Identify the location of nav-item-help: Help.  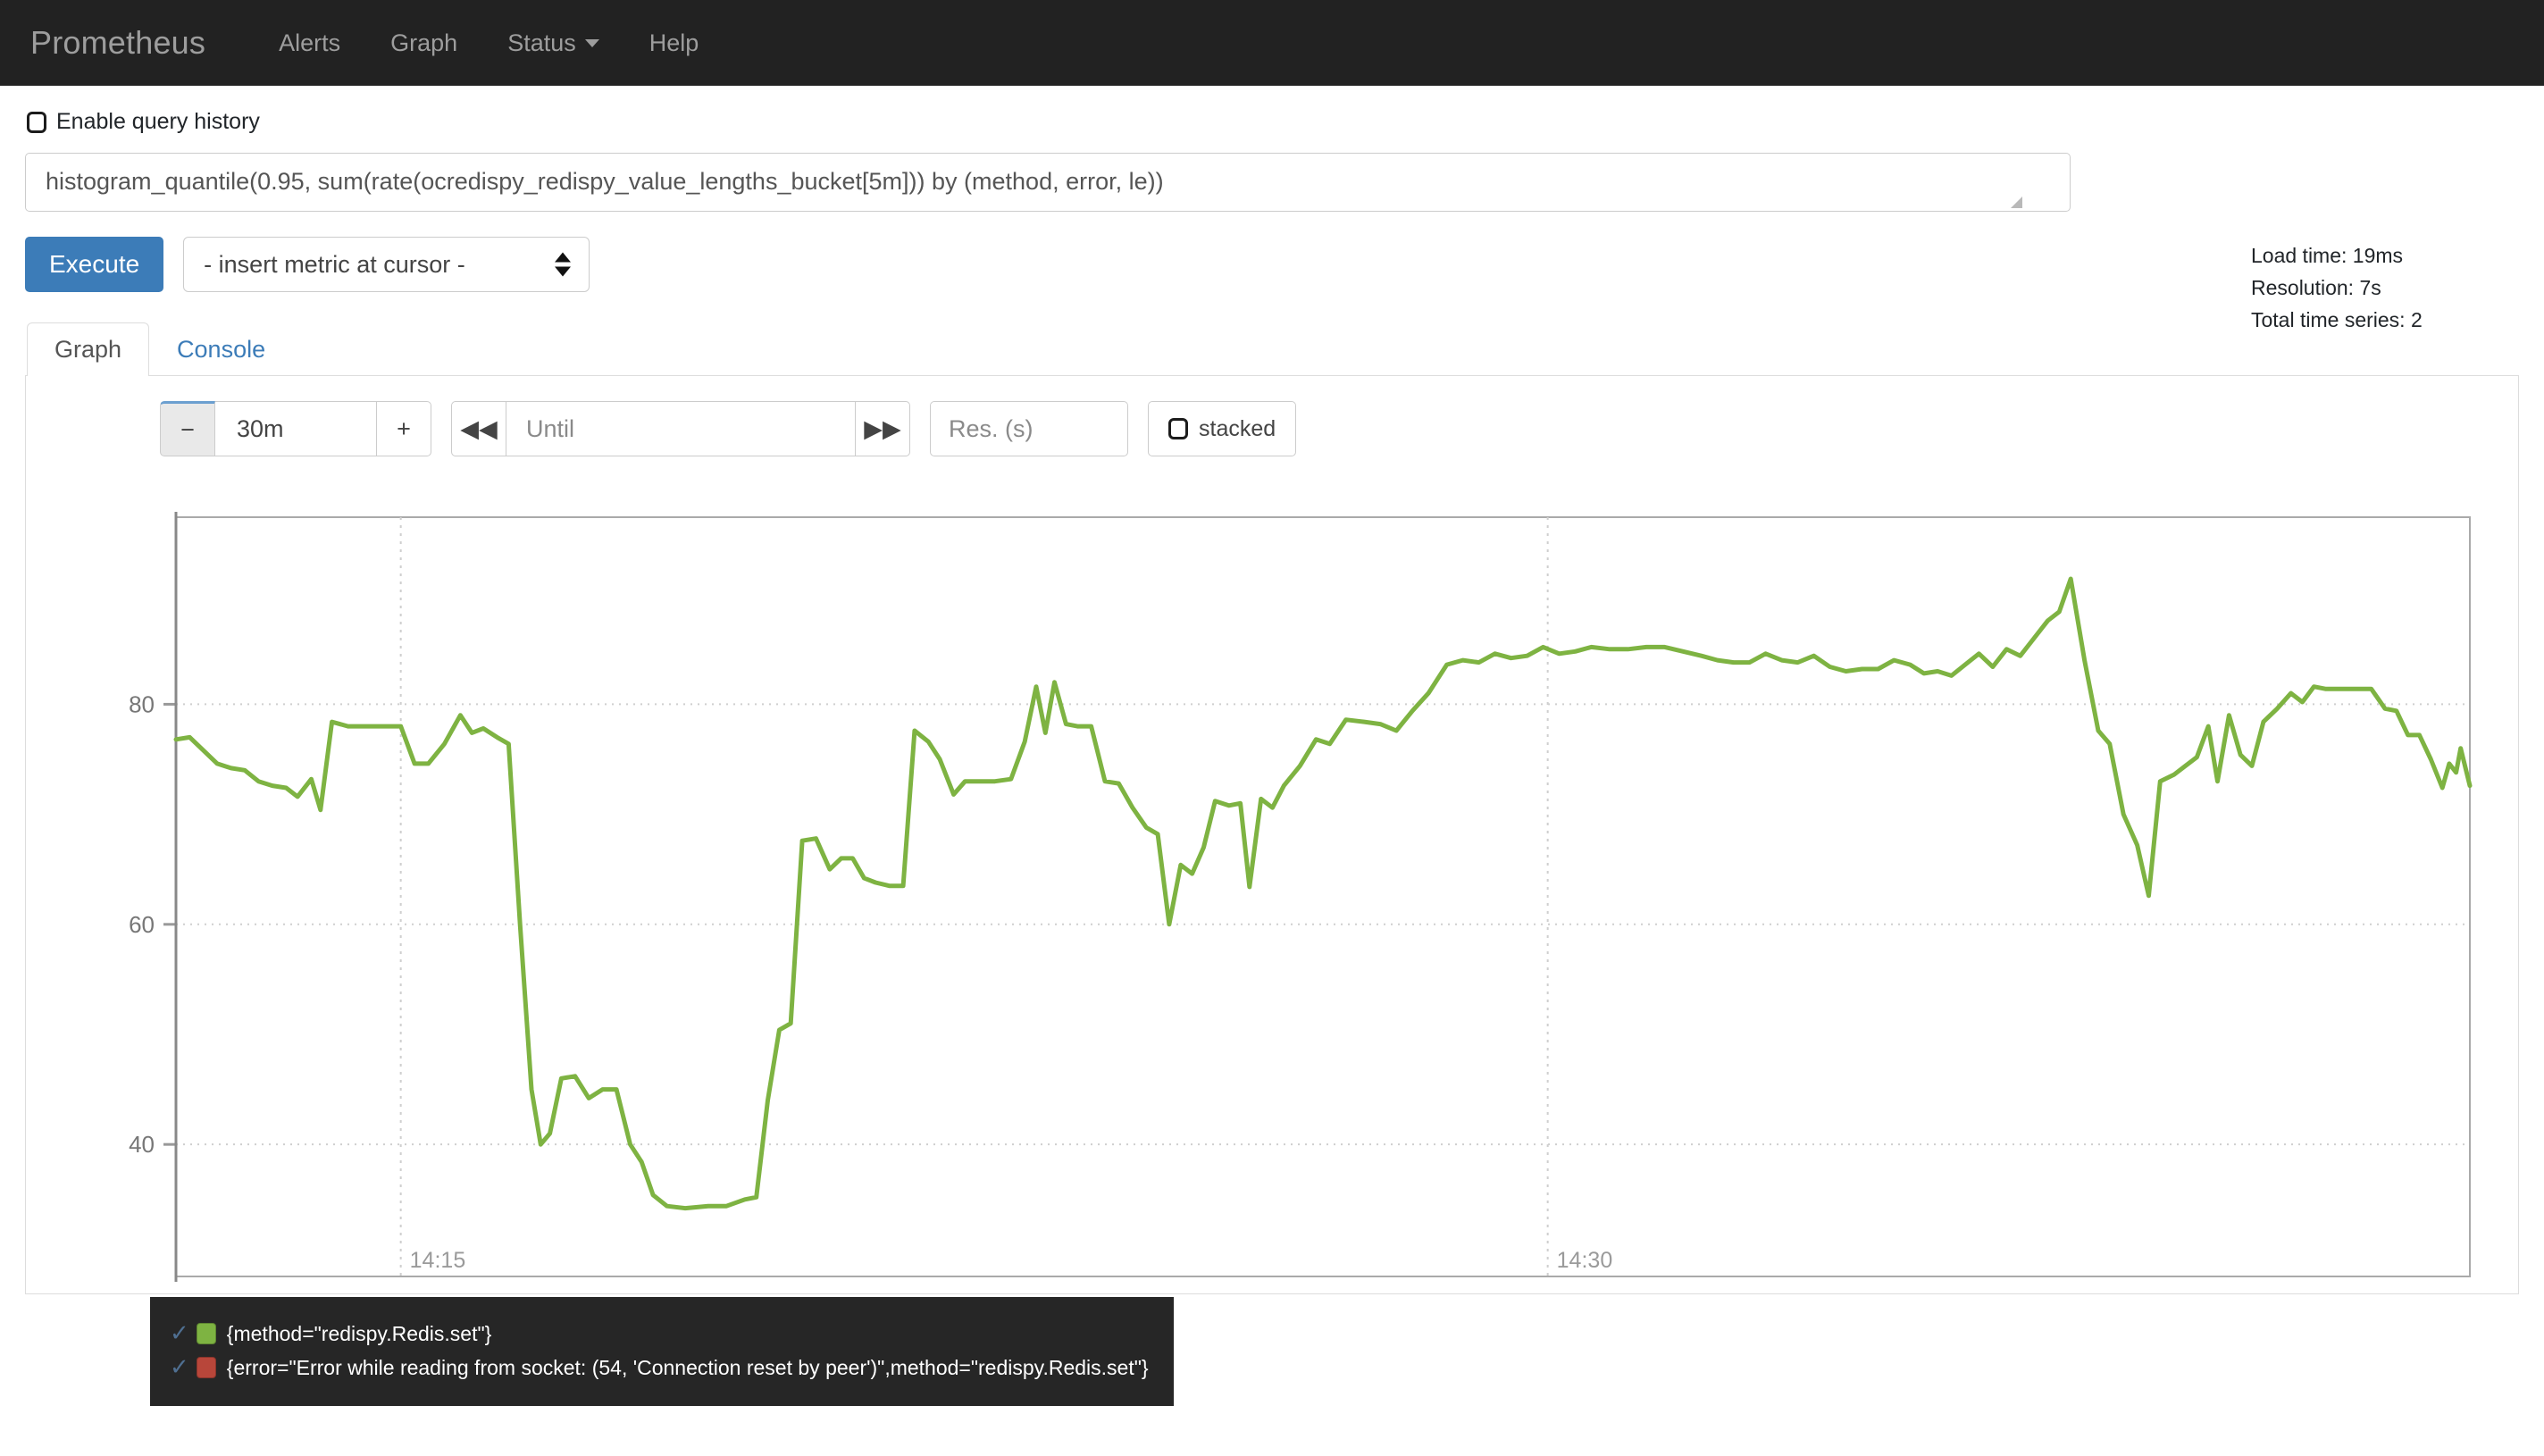
(674, 43).